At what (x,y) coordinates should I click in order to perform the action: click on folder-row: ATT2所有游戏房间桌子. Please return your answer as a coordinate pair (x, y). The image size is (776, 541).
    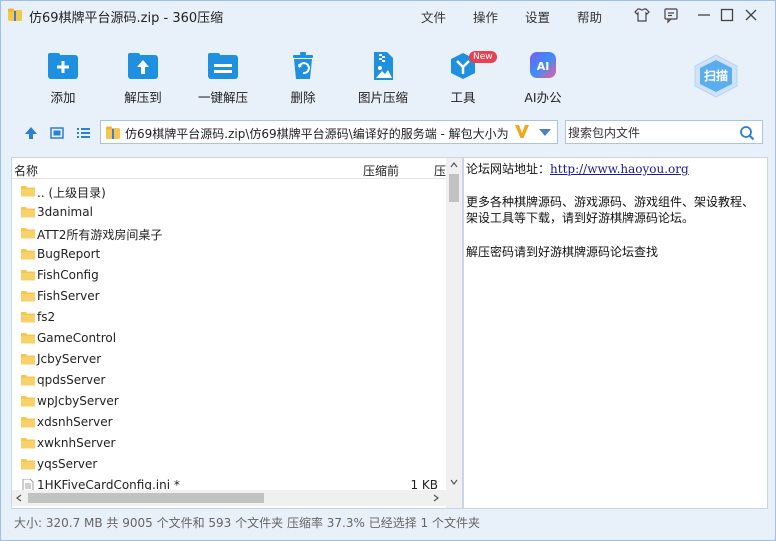
    Looking at the image, I should click on (228, 233).